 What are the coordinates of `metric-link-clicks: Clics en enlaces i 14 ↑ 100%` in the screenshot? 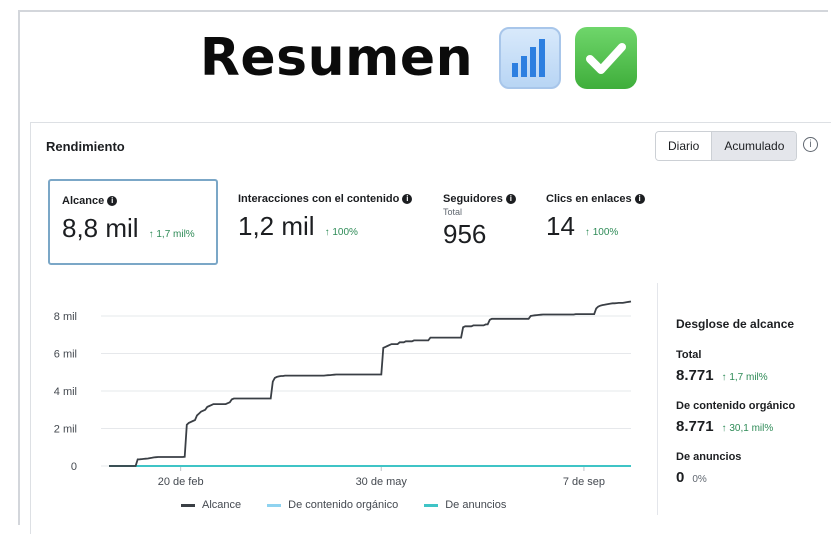 It's located at (591, 222).